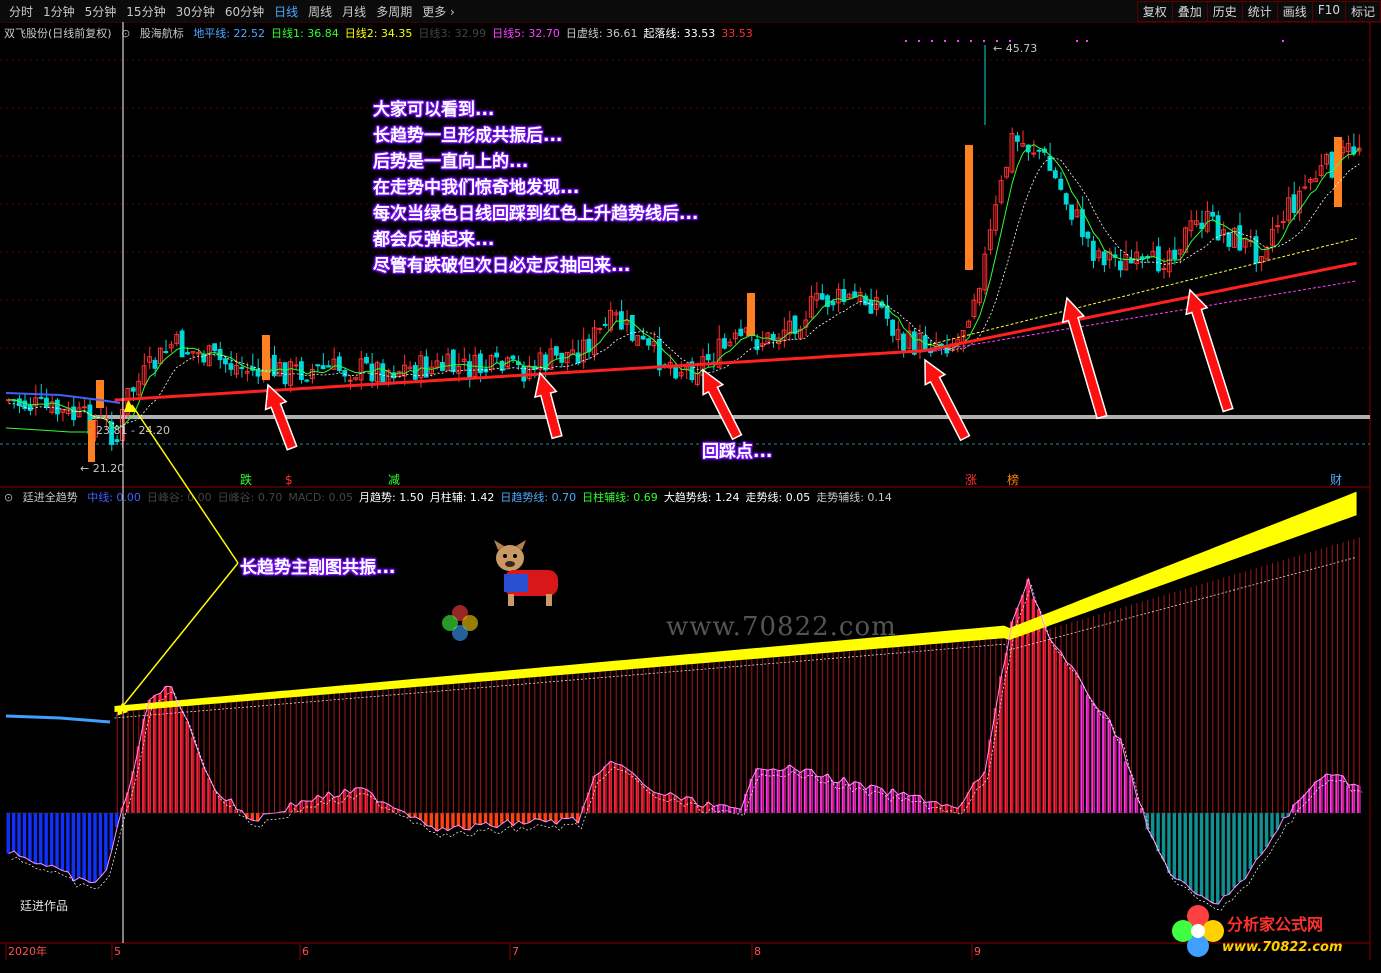 The image size is (1381, 973). Describe the element at coordinates (531, 575) in the screenshot. I see `dog-mascot-icon` at that location.